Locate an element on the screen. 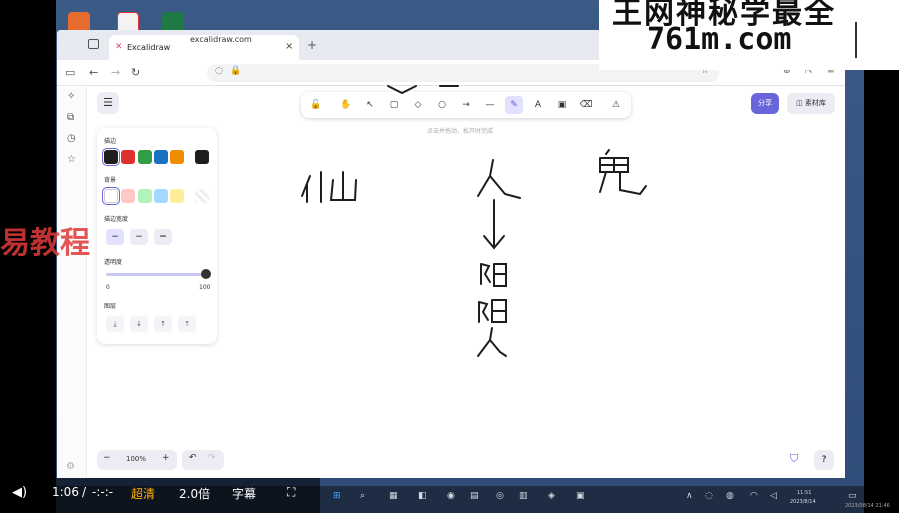 Image resolution: width=899 pixels, height=513 pixels. taskbar-app-3-icon: ◉ is located at coordinates (451, 496).